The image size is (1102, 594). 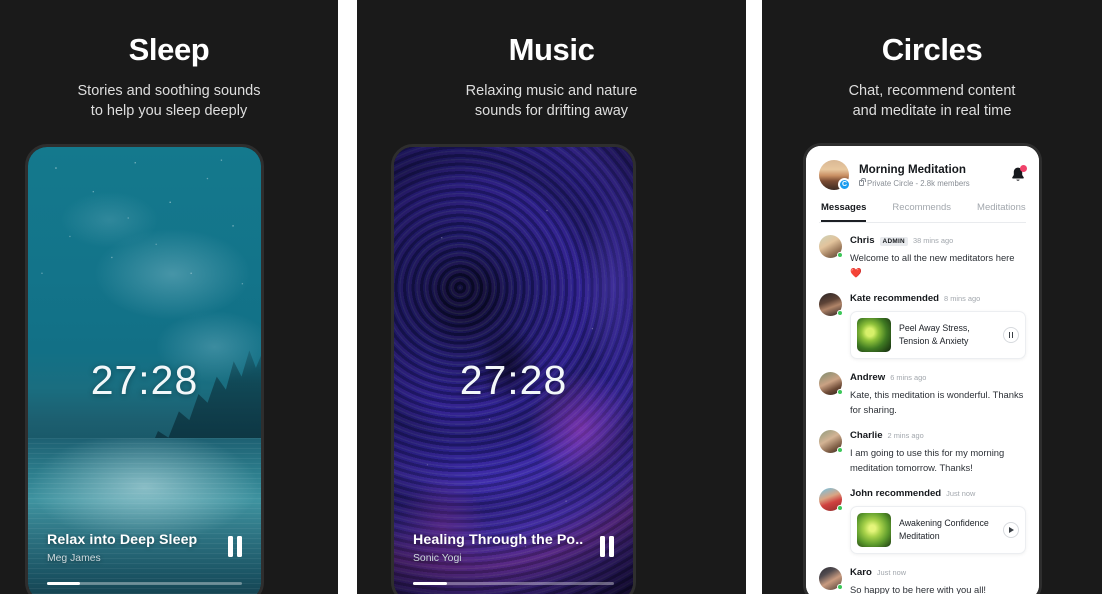 I want to click on message-author: Kate recommended, so click(x=895, y=298).